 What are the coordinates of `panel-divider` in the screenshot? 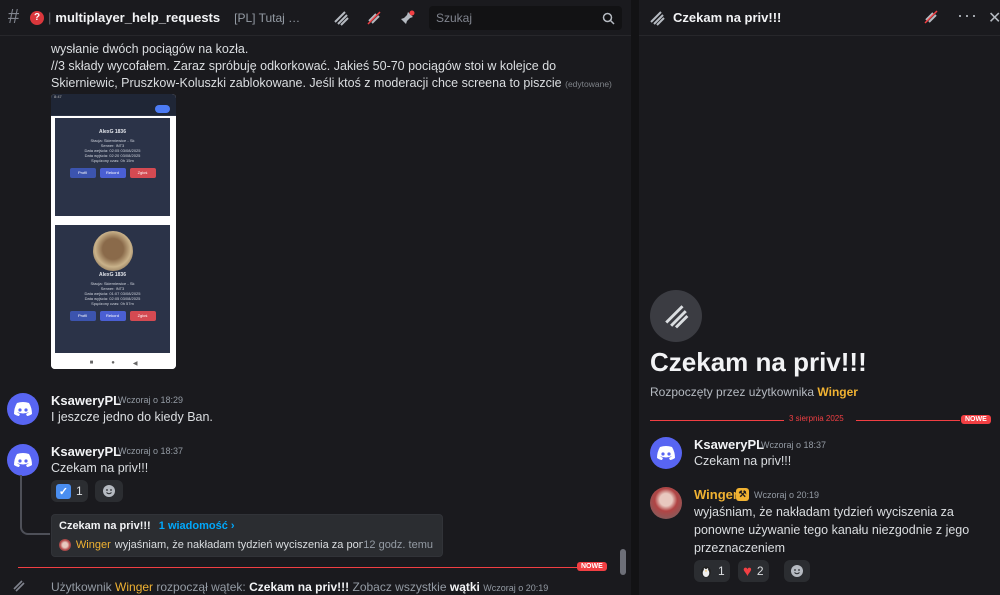 It's located at (635, 297).